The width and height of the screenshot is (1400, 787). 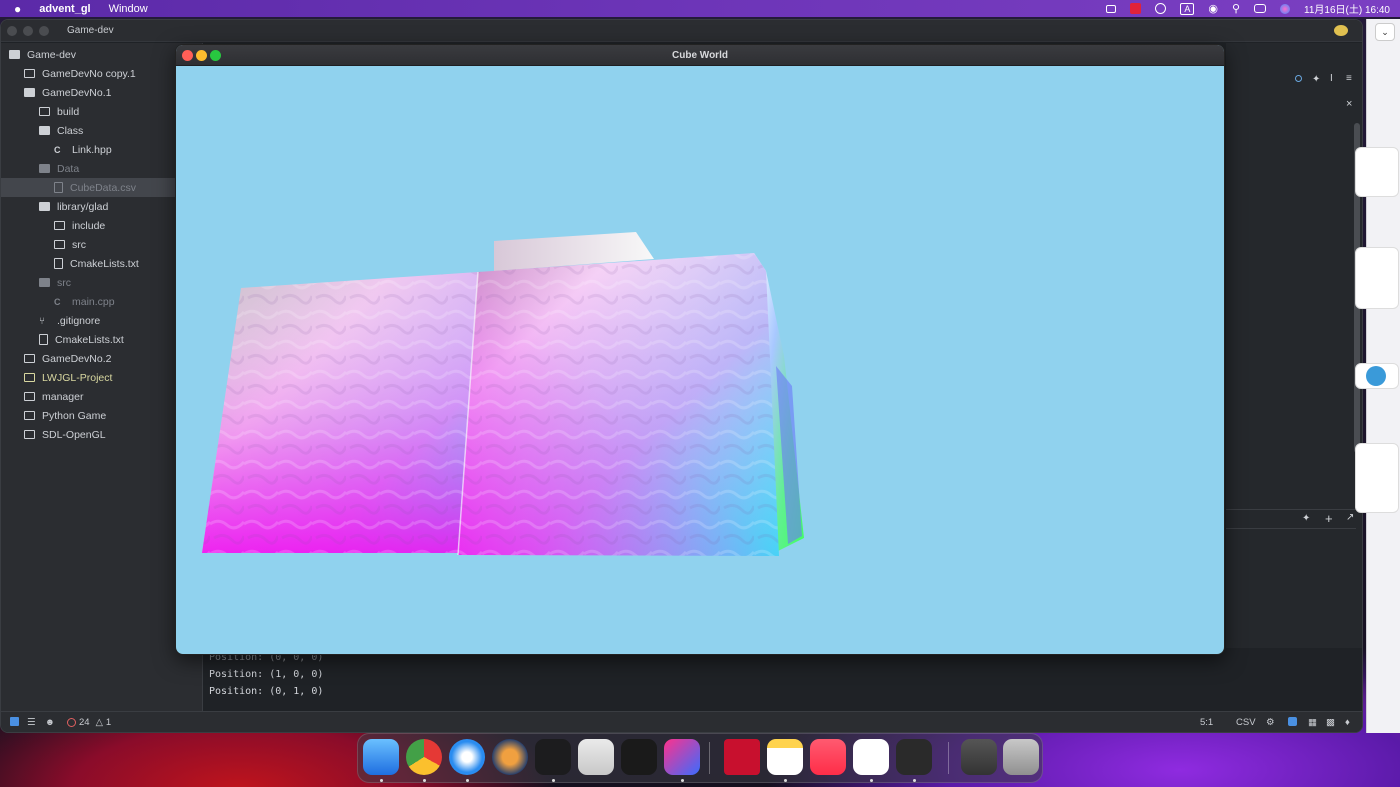 I want to click on cube-window-title: Cube World, so click(x=700, y=55).